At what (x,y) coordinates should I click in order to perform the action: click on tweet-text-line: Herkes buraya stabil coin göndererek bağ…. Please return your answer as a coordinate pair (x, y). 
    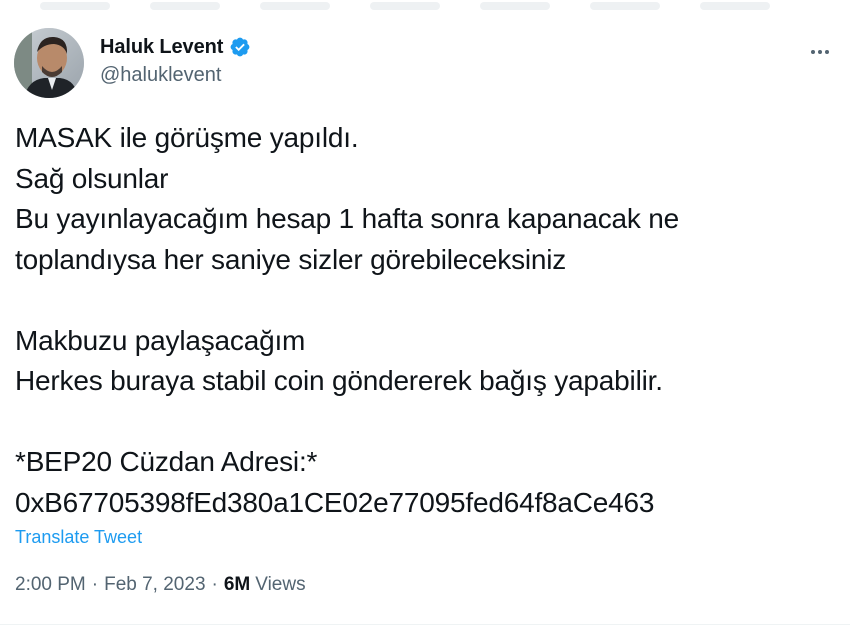
    Looking at the image, I should click on (339, 380).